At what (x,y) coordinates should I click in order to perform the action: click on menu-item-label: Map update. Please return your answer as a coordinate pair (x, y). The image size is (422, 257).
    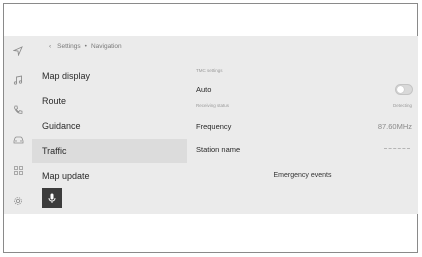
    Looking at the image, I should click on (66, 176).